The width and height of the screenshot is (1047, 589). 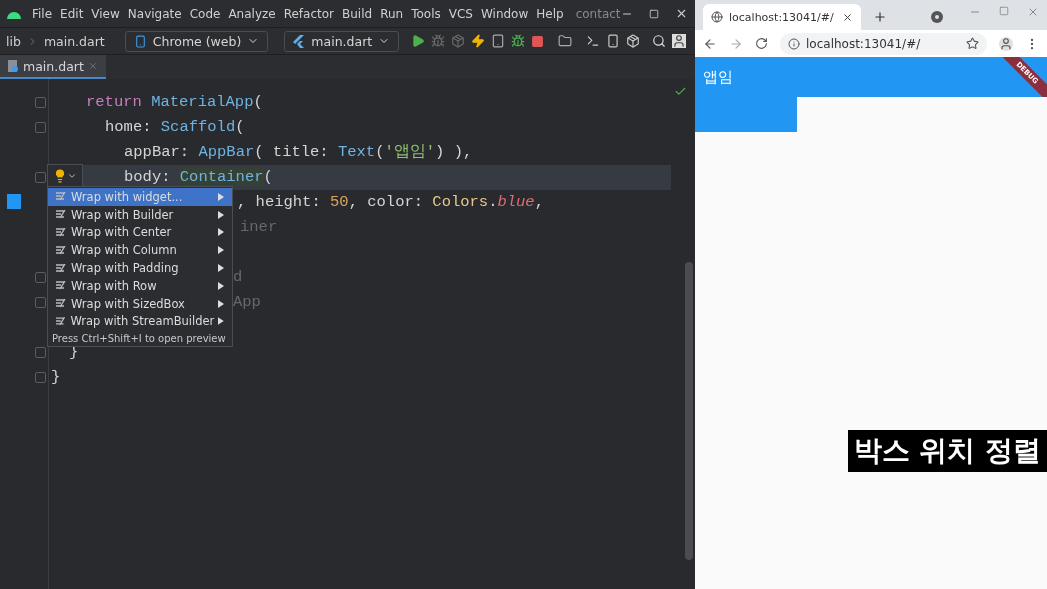 What do you see at coordinates (105, 13) in the screenshot?
I see `menu-item: View` at bounding box center [105, 13].